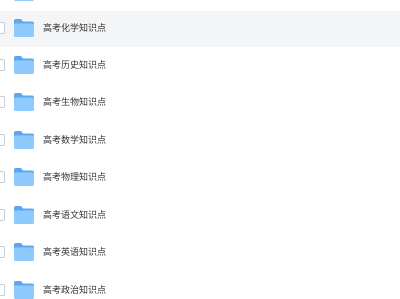 This screenshot has width=400, height=299. I want to click on file-name: 高考语文知识点, so click(74, 216).